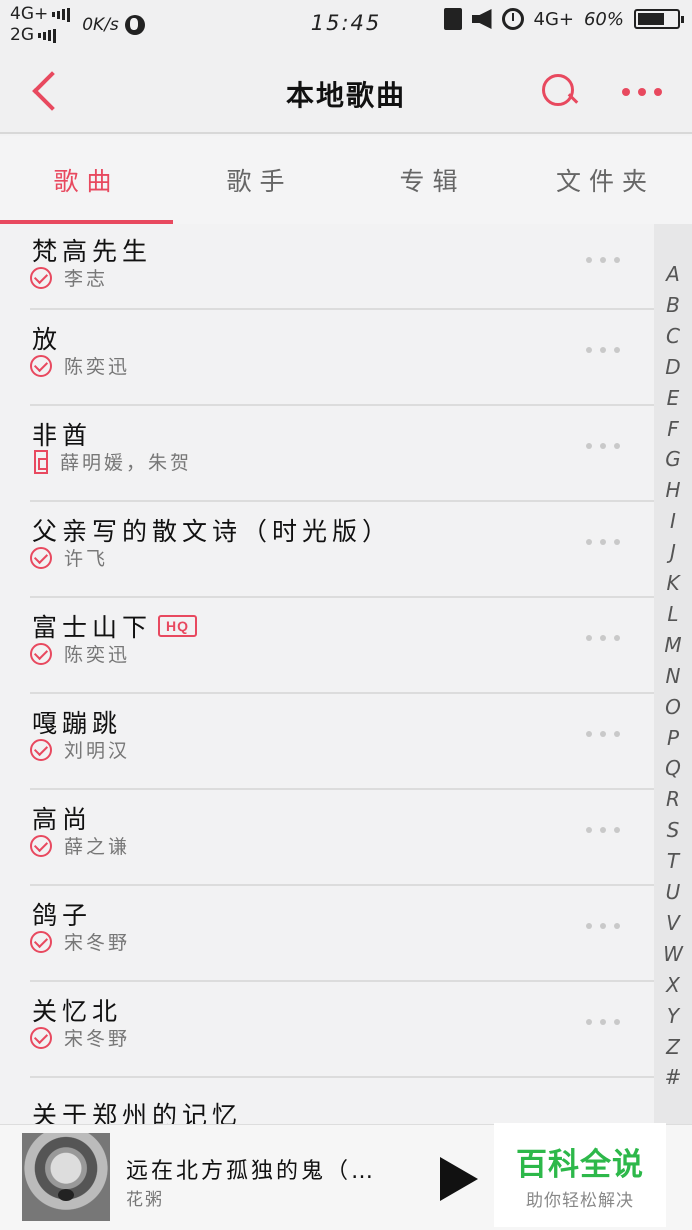 The height and width of the screenshot is (1230, 692). What do you see at coordinates (673, 583) in the screenshot?
I see `alphabet-letter: K` at bounding box center [673, 583].